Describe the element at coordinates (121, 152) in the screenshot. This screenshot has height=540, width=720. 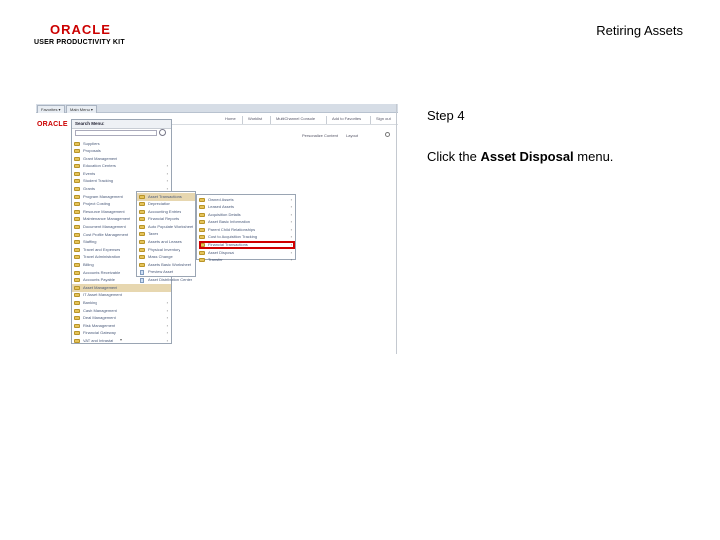
I see `menu-item: Proposals` at that location.